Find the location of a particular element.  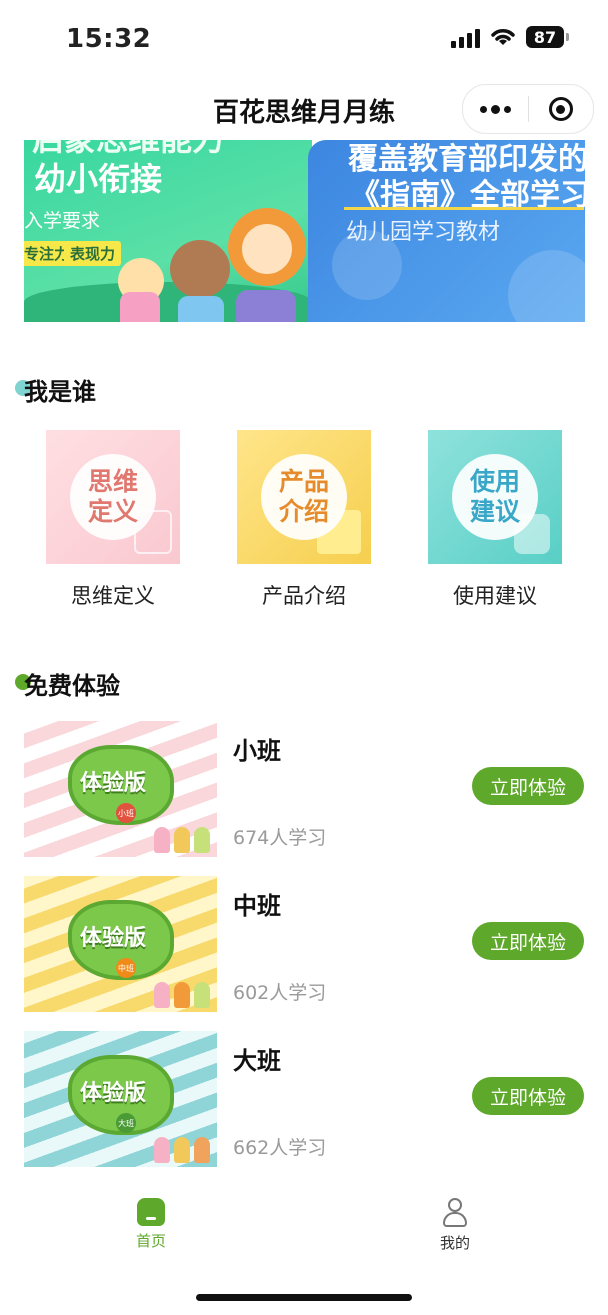

card-usage-advice: 使用 建议 使用建议 is located at coordinates (495, 520).